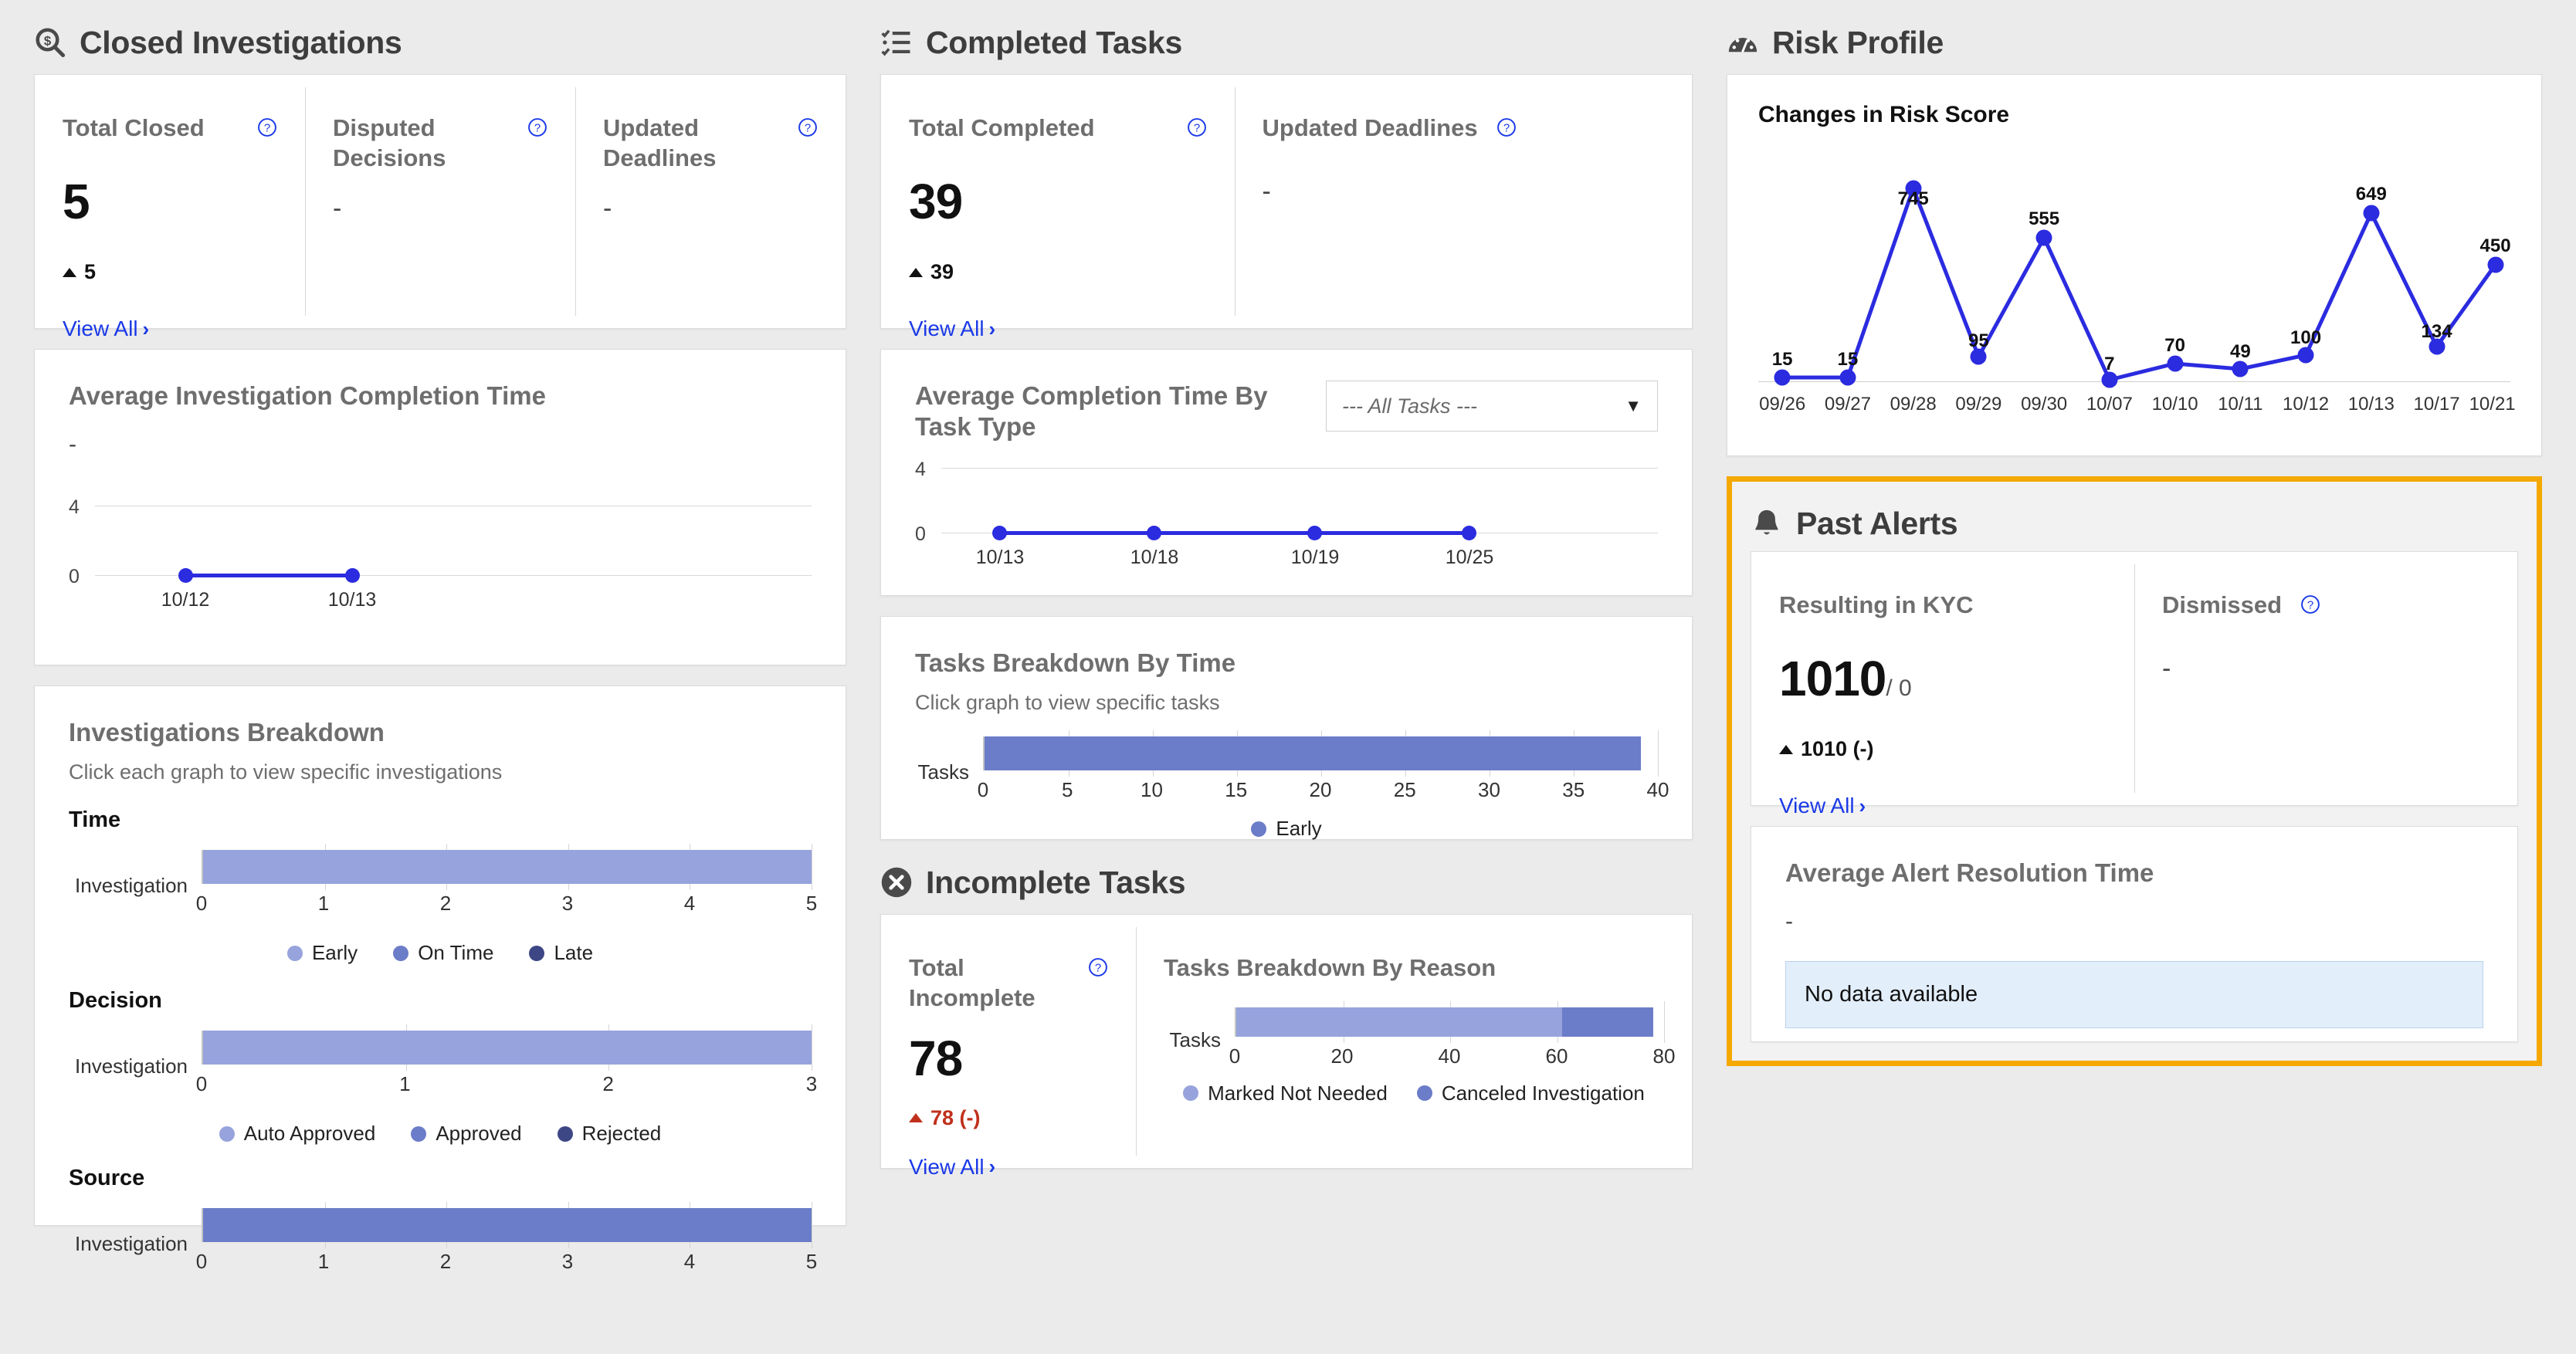 Image resolution: width=2576 pixels, height=1354 pixels. What do you see at coordinates (1152, 790) in the screenshot?
I see `x-tick: 10` at bounding box center [1152, 790].